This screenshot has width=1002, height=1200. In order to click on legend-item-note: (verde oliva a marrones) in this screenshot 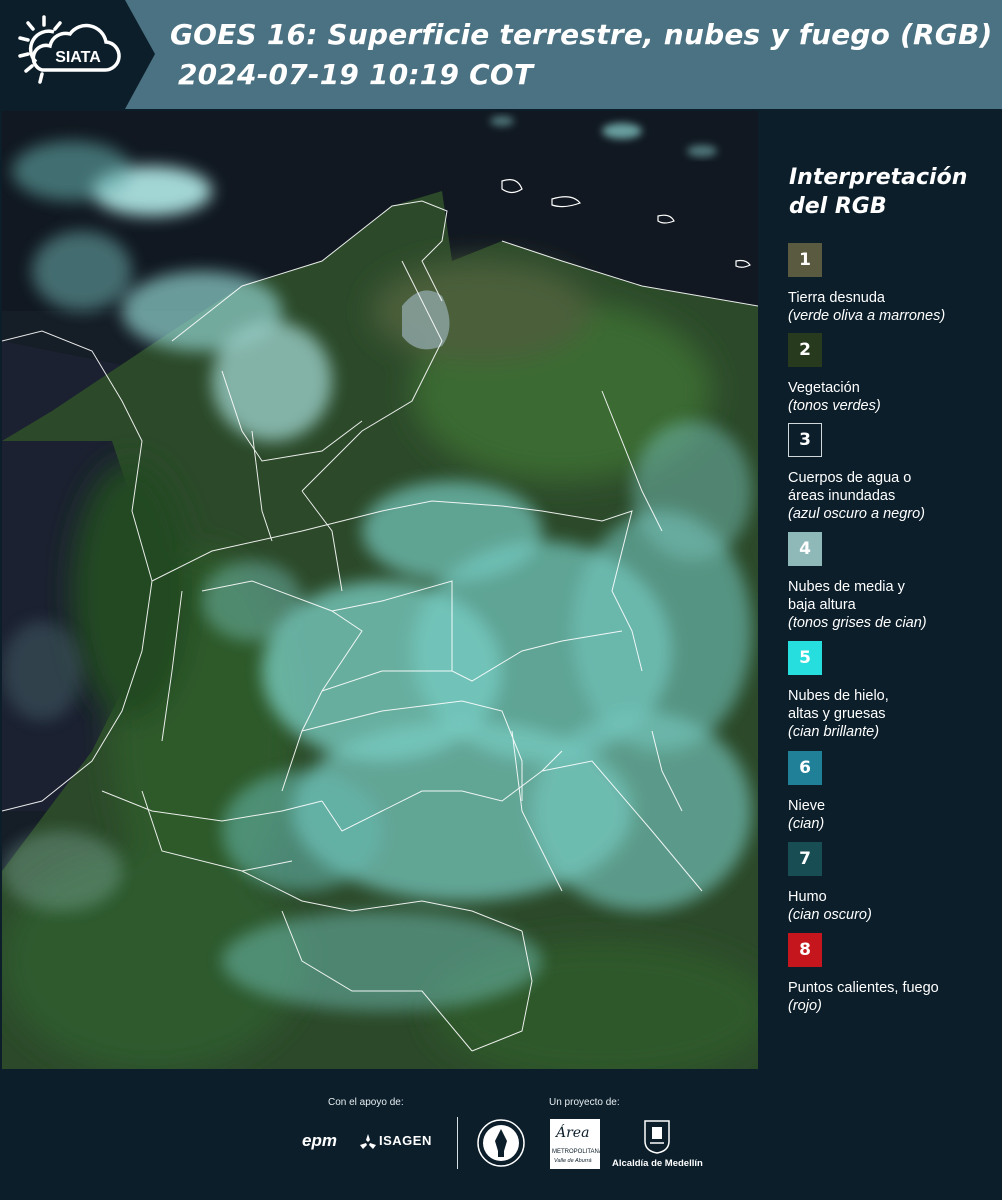, I will do `click(867, 316)`.